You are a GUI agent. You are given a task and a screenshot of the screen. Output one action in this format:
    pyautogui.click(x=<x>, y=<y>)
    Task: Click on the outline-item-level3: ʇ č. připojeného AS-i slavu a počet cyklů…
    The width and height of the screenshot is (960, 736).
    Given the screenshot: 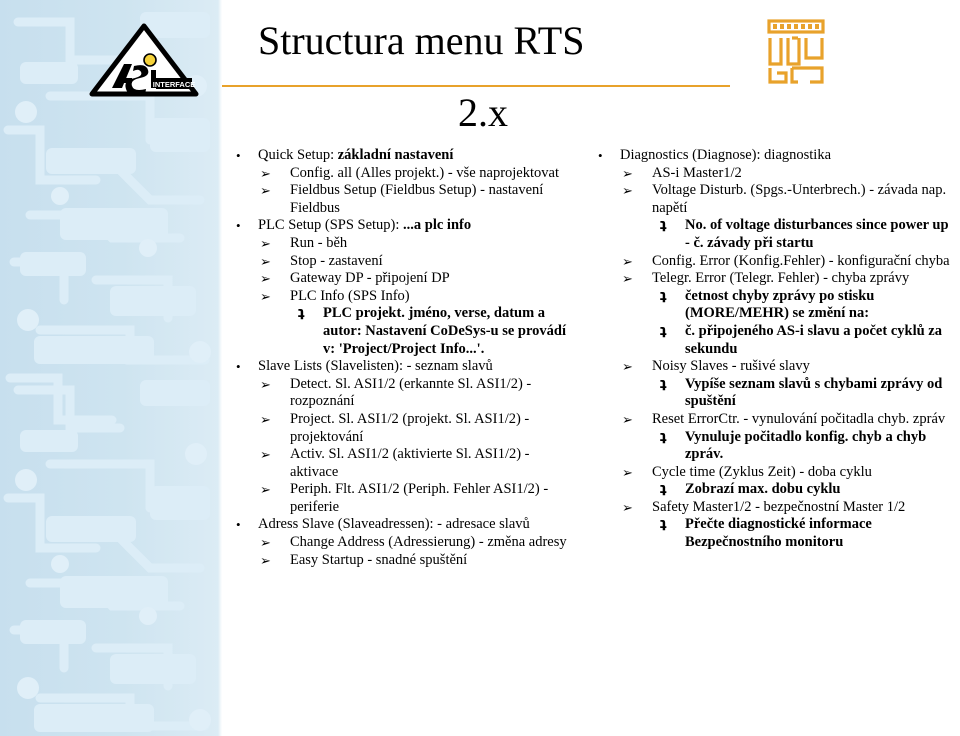 What is the action you would take?
    pyautogui.click(x=770, y=340)
    